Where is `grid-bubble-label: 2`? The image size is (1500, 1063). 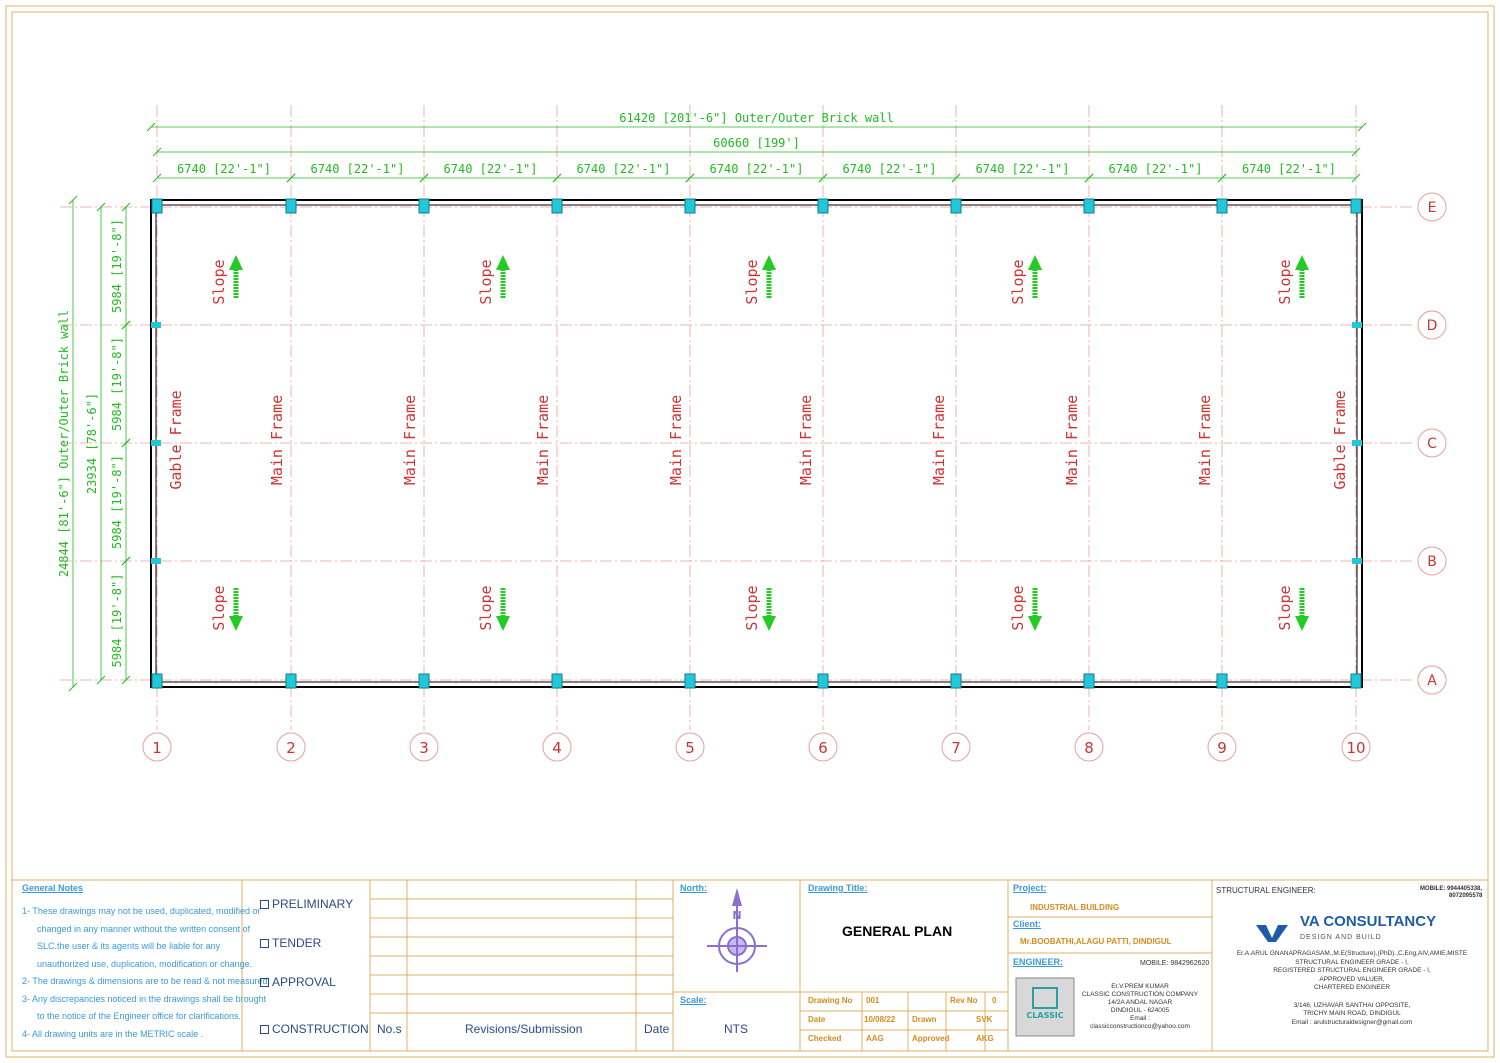 grid-bubble-label: 2 is located at coordinates (291, 748).